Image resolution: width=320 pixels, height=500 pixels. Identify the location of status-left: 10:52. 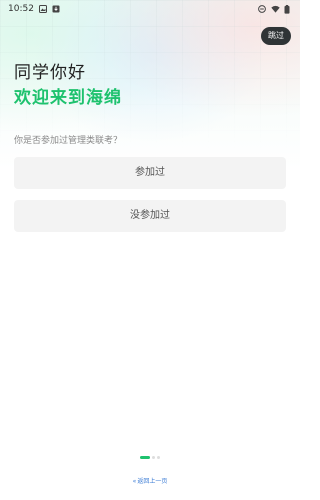
(34, 9).